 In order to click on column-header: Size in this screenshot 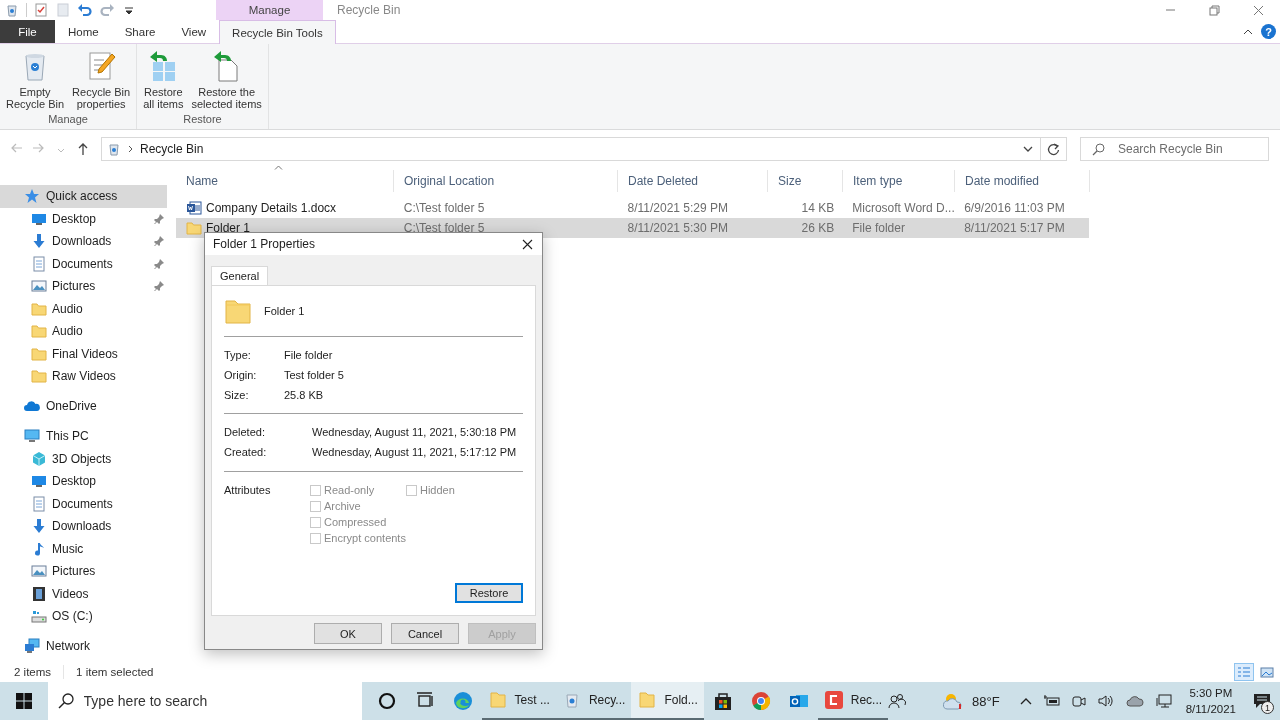, I will do `click(805, 181)`.